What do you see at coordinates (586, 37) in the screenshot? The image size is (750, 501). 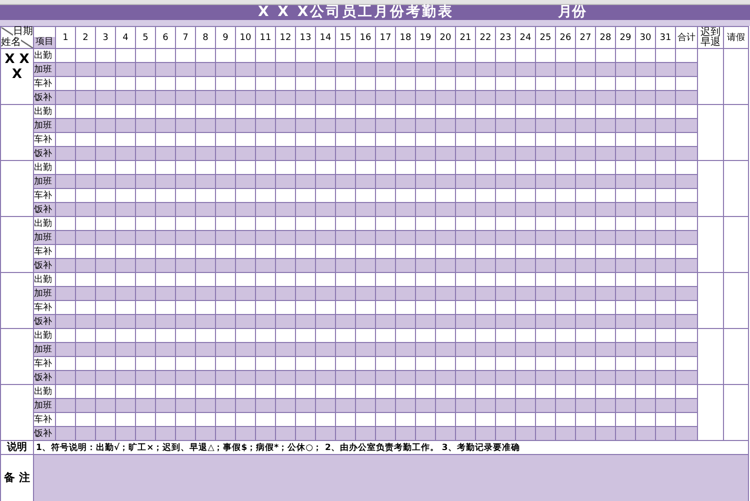 I see `day-header: 27` at bounding box center [586, 37].